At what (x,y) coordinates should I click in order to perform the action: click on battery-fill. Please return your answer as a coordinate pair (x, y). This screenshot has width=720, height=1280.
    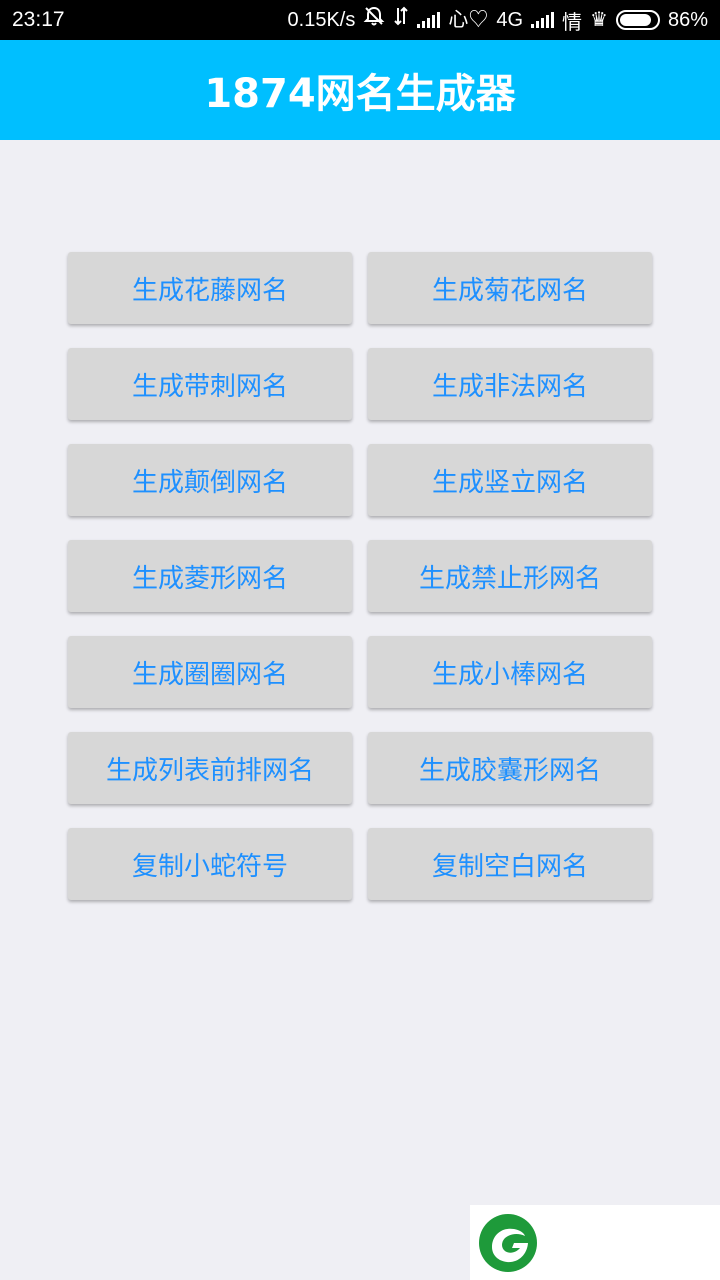
    Looking at the image, I should click on (635, 20).